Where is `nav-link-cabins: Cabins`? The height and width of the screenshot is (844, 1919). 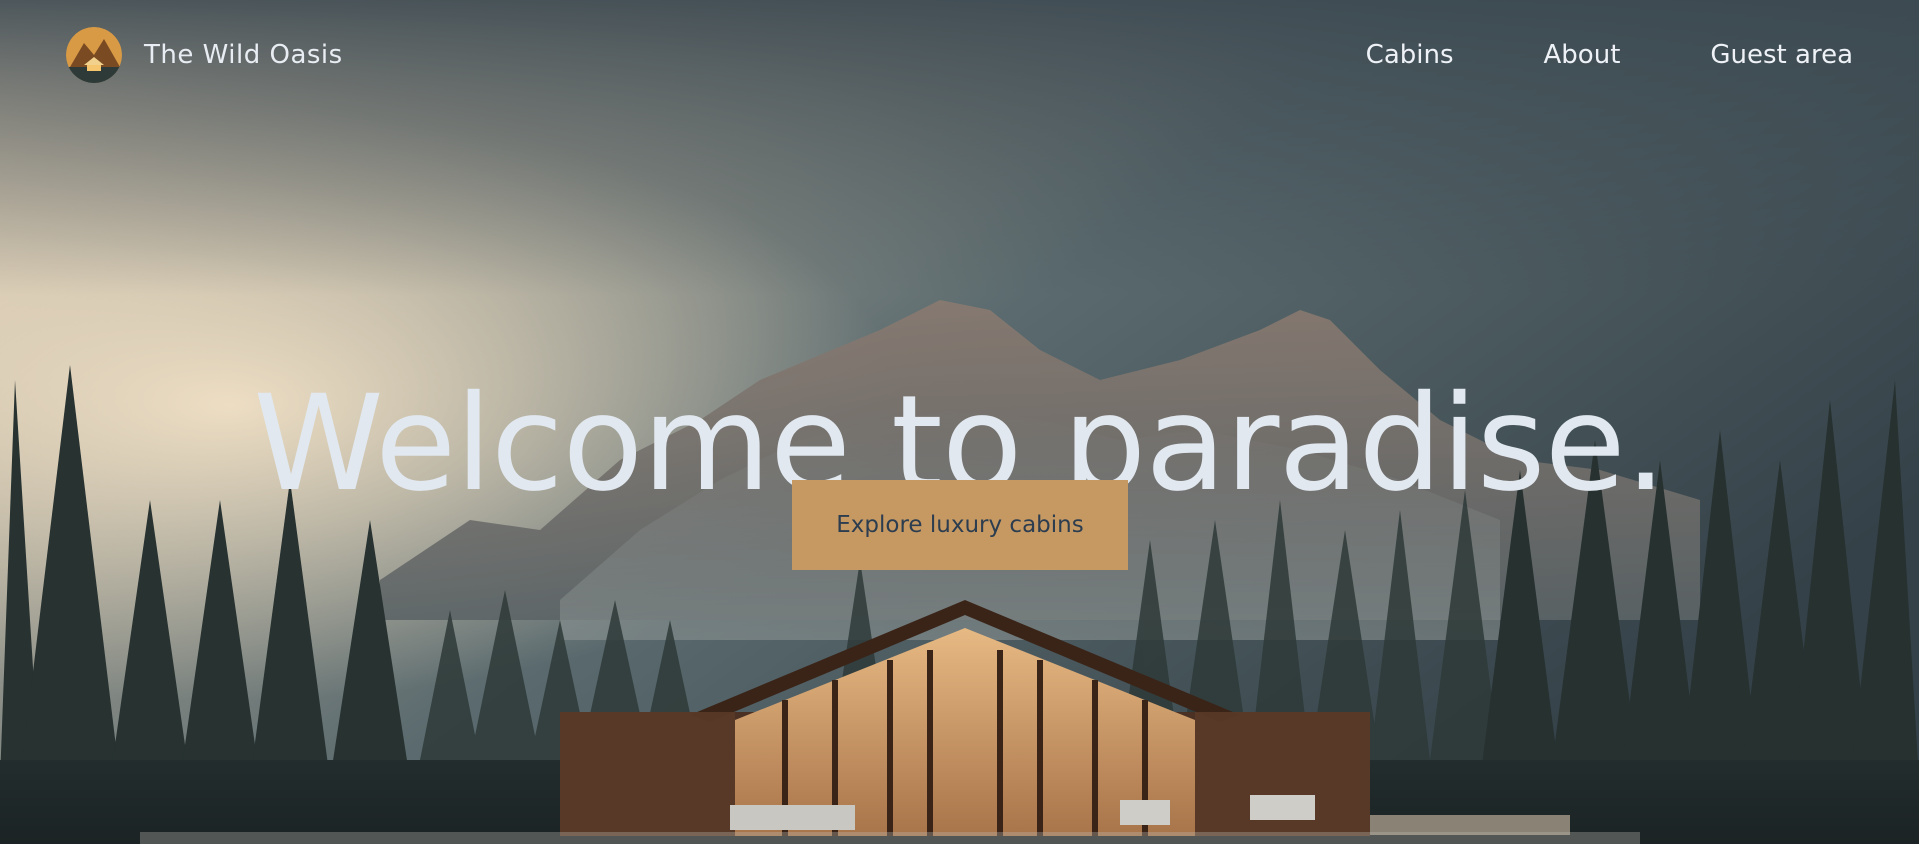 nav-link-cabins: Cabins is located at coordinates (1410, 55).